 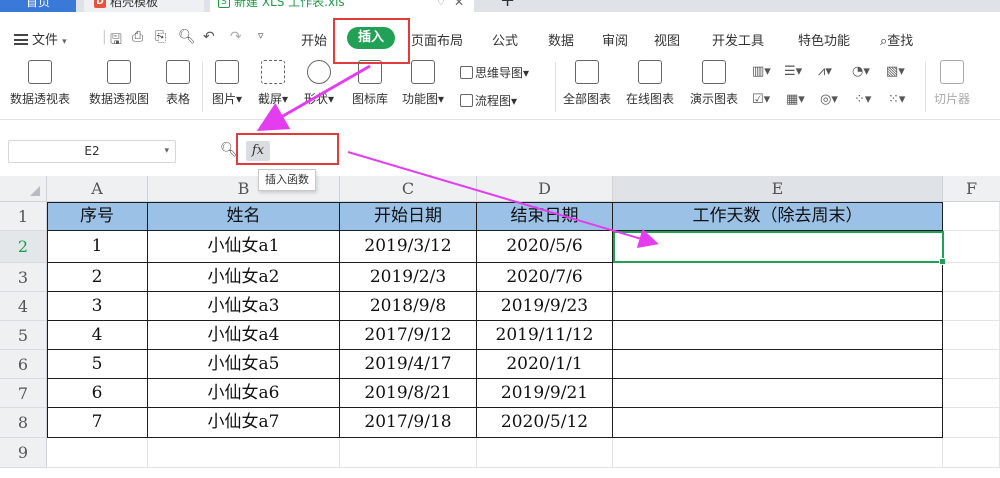 I want to click on table-header-cell: 工作天数（除去周末）, so click(x=778, y=216).